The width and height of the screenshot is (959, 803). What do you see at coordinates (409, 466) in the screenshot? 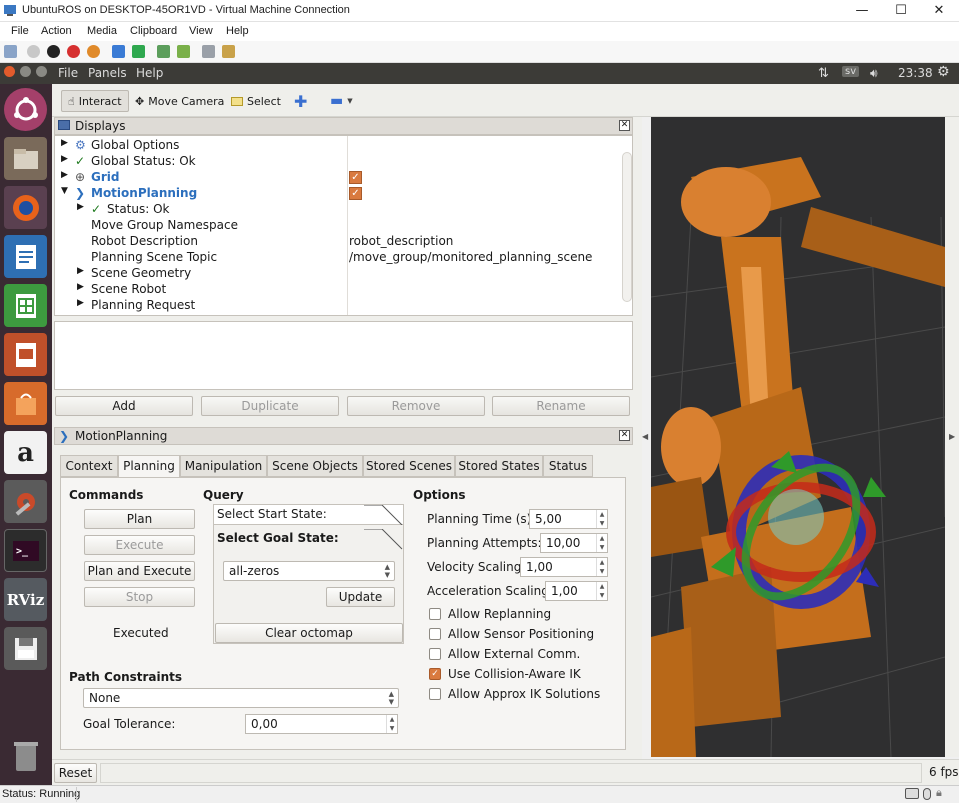
I see `tab-stored-scenes: Stored Scenes` at bounding box center [409, 466].